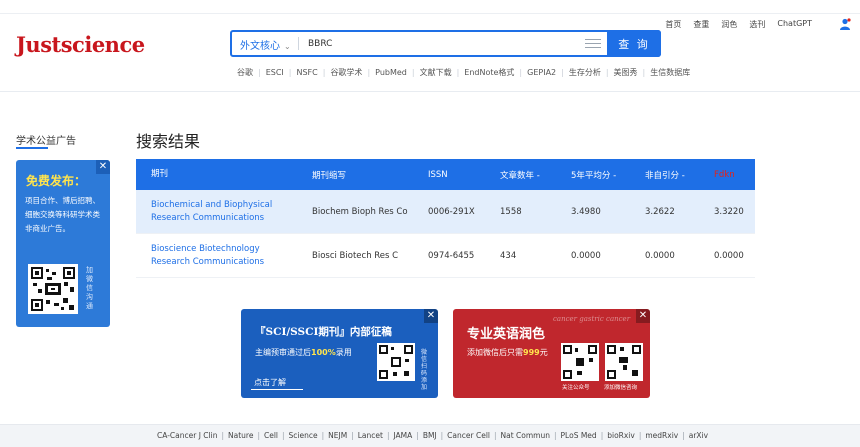 This screenshot has height=447, width=860. I want to click on nonself-score: 3.2622, so click(660, 211).